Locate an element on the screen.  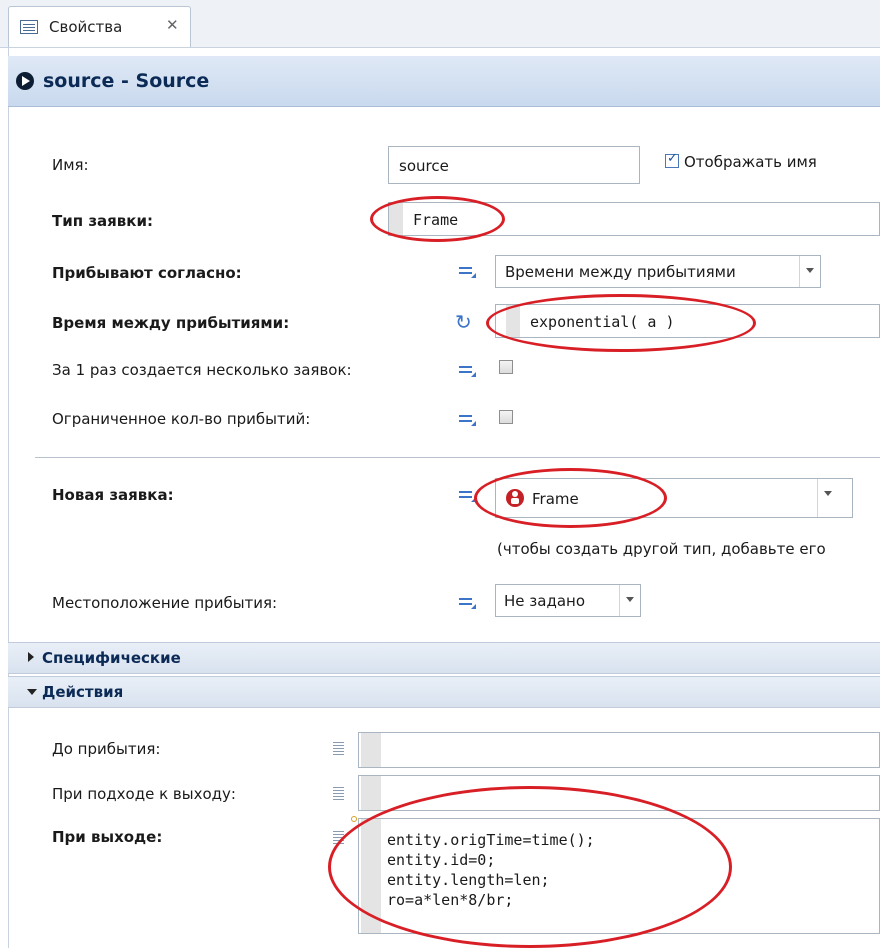
new-agent-dropdown: Frame is located at coordinates (674, 498).